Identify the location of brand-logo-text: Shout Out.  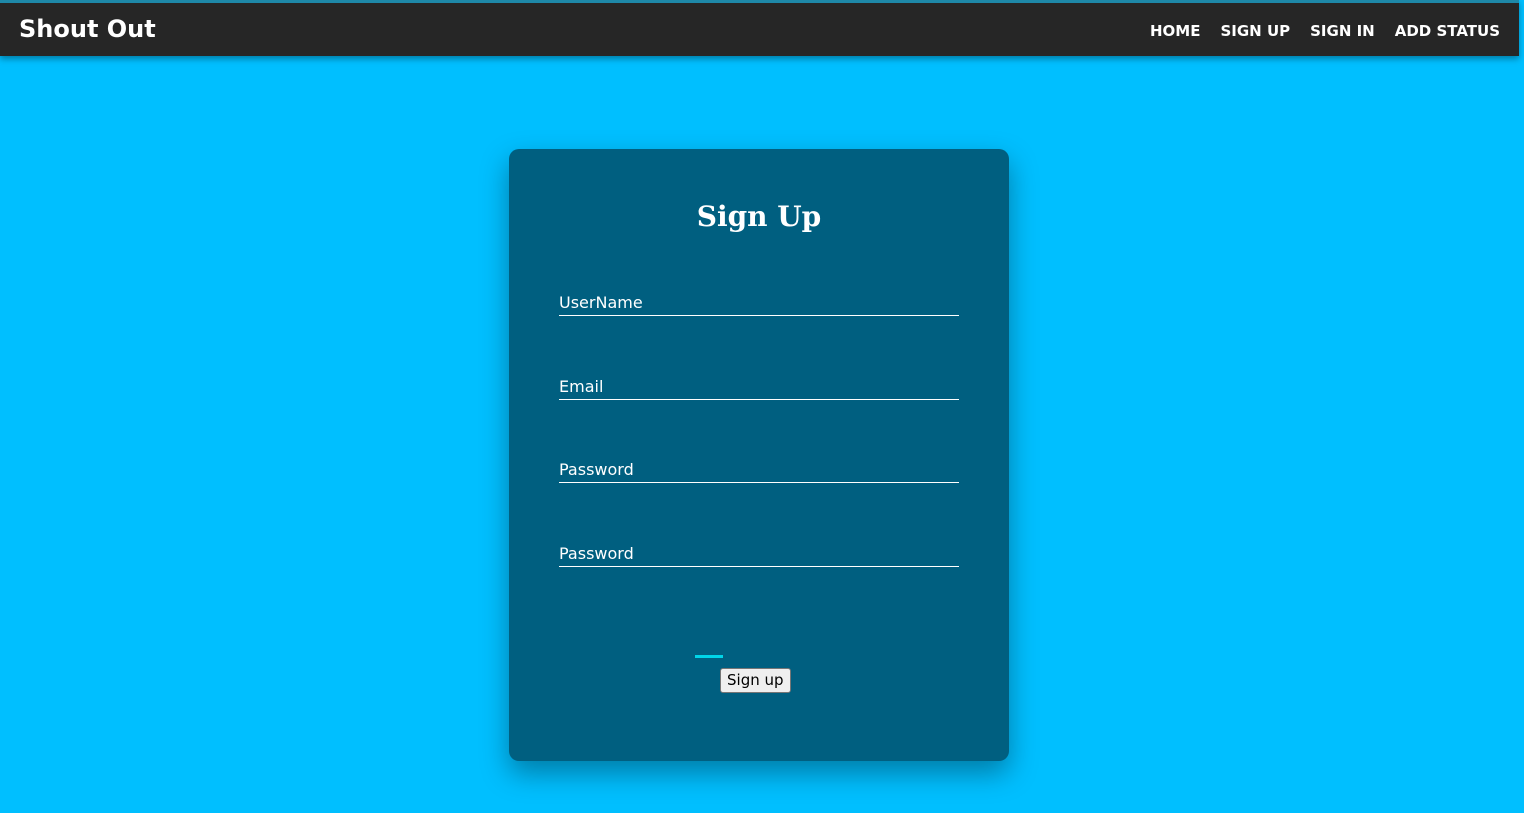
(87, 29).